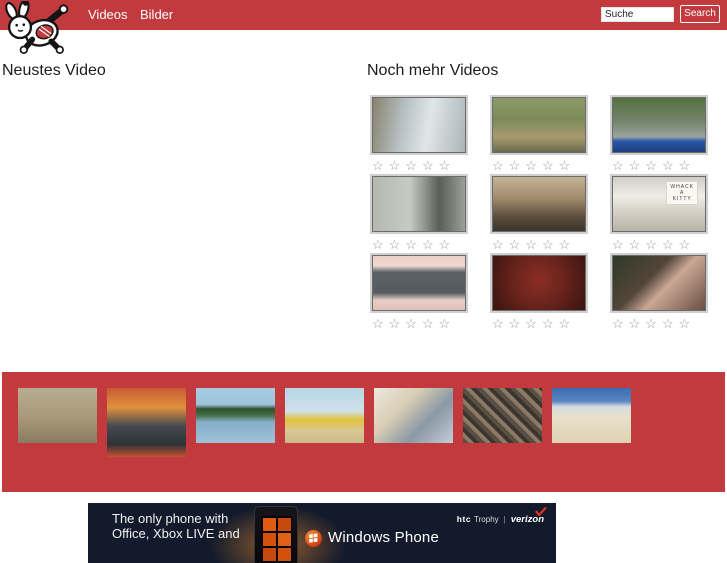  What do you see at coordinates (501, 516) in the screenshot?
I see `ad-brand-logos: htc Trophy | verizon` at bounding box center [501, 516].